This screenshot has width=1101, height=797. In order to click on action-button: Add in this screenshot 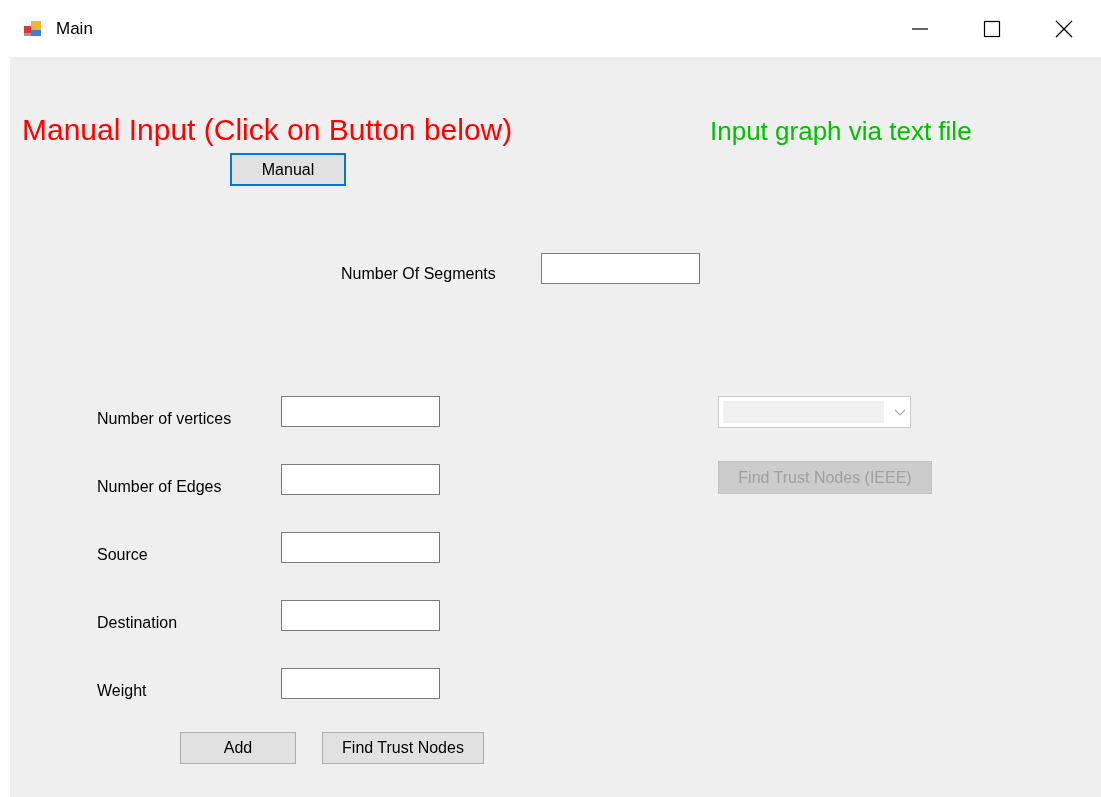, I will do `click(238, 748)`.